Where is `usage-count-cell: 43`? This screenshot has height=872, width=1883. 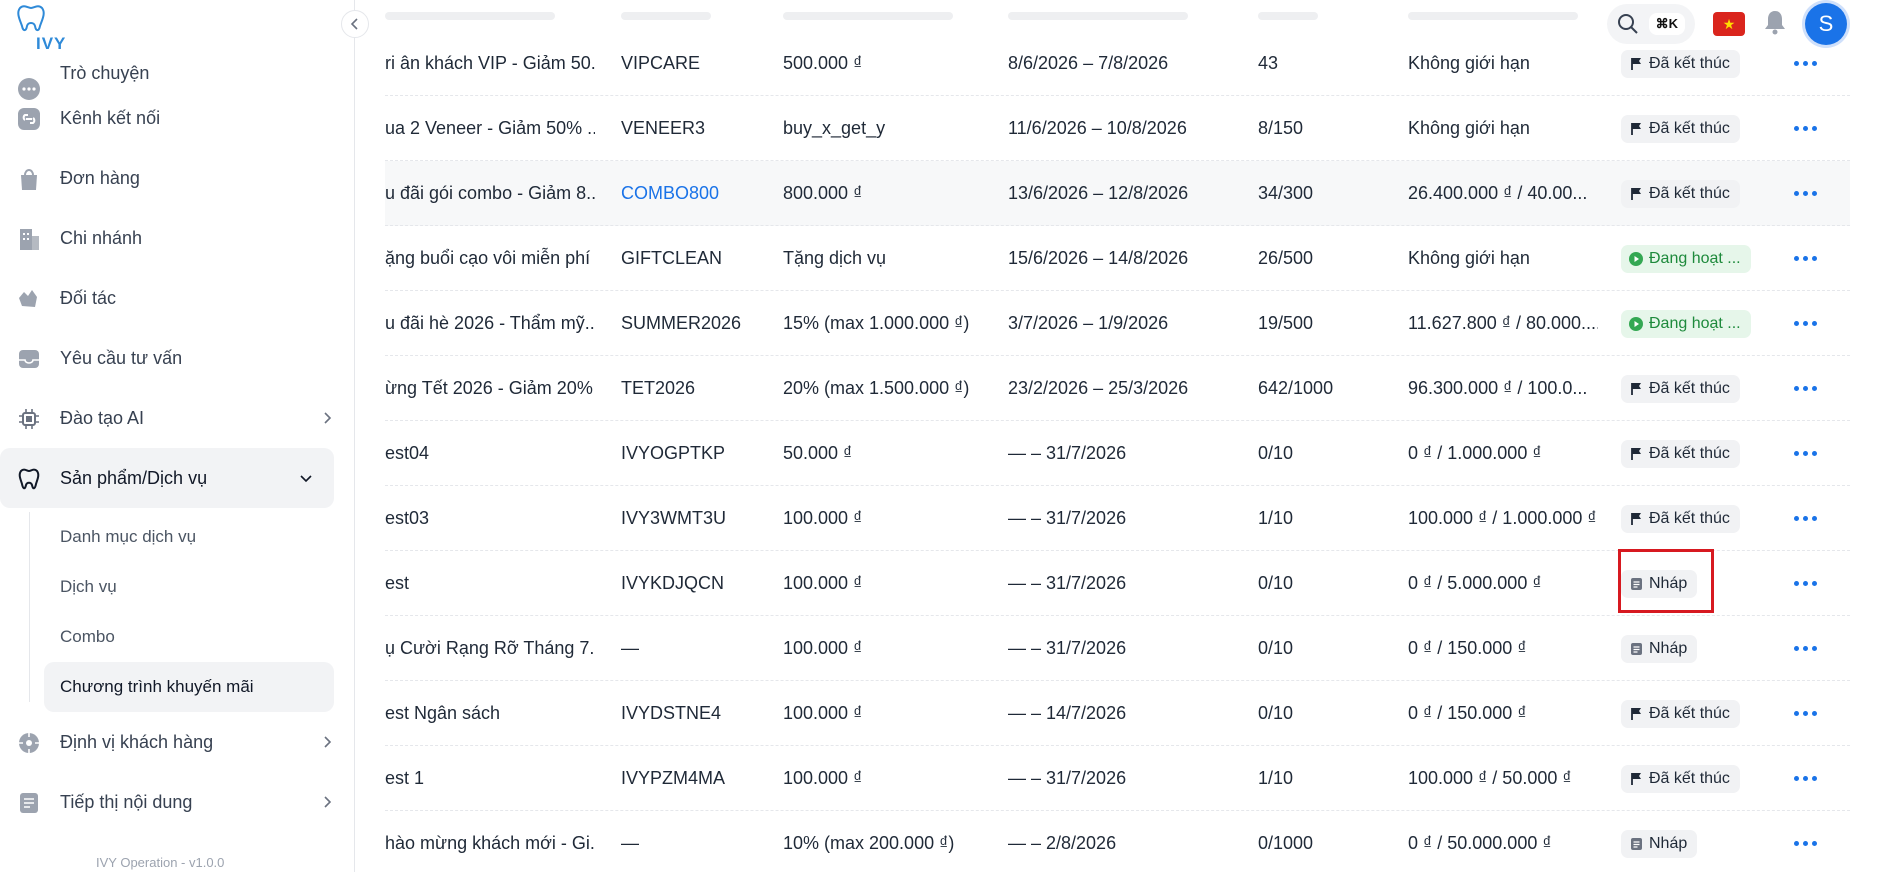 usage-count-cell: 43 is located at coordinates (1268, 63).